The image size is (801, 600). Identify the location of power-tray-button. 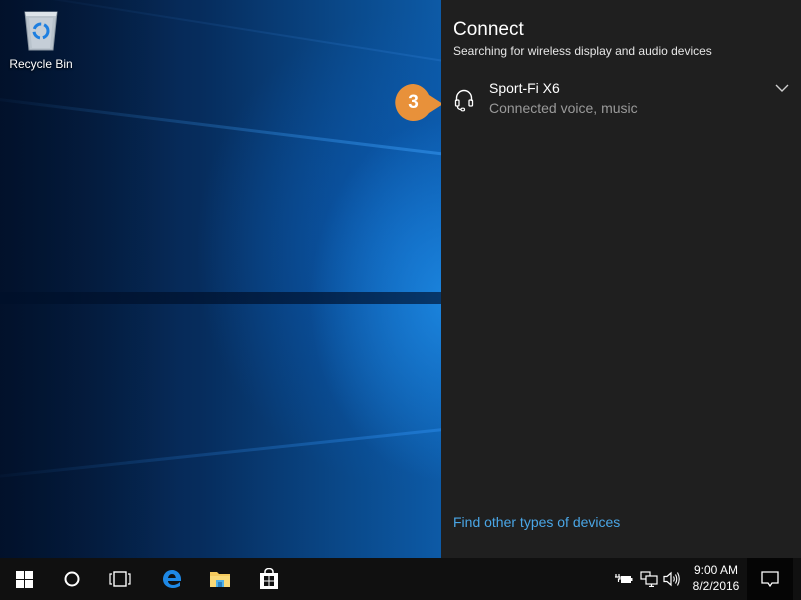
(624, 579).